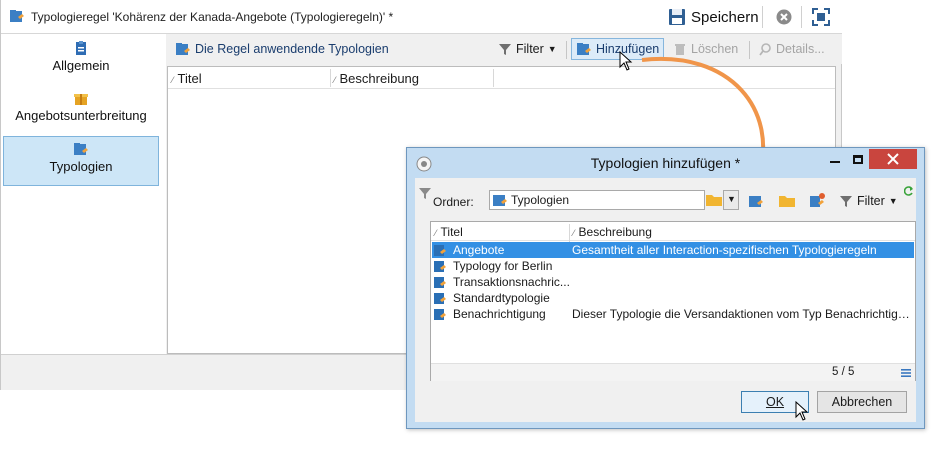  What do you see at coordinates (673, 372) in the screenshot?
I see `list-status-bar: 5 / 5` at bounding box center [673, 372].